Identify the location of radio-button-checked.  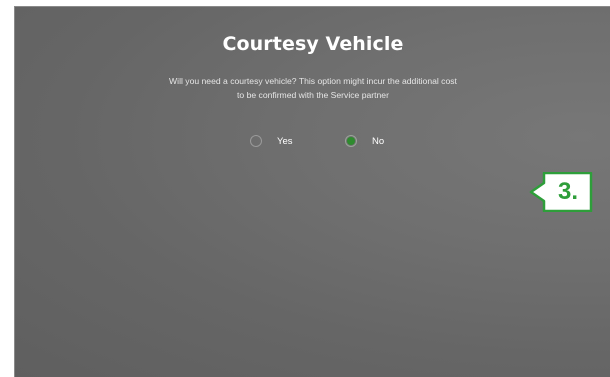
(351, 141).